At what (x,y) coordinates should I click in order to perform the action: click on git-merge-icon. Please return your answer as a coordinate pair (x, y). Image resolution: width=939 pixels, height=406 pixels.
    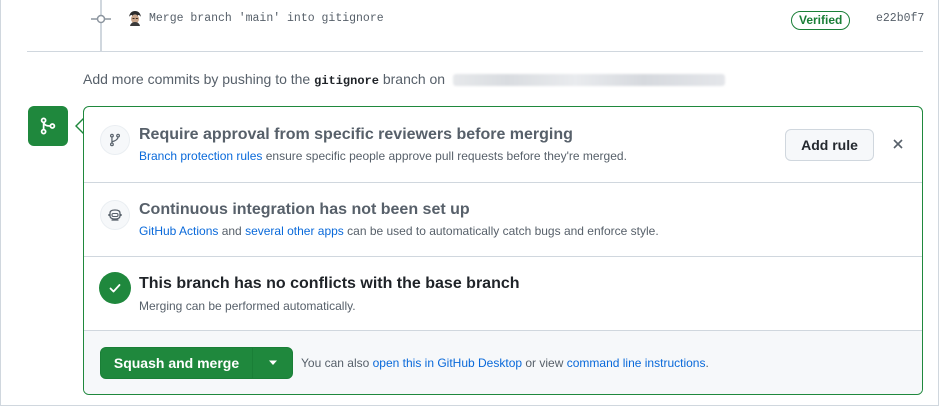
    Looking at the image, I should click on (48, 126).